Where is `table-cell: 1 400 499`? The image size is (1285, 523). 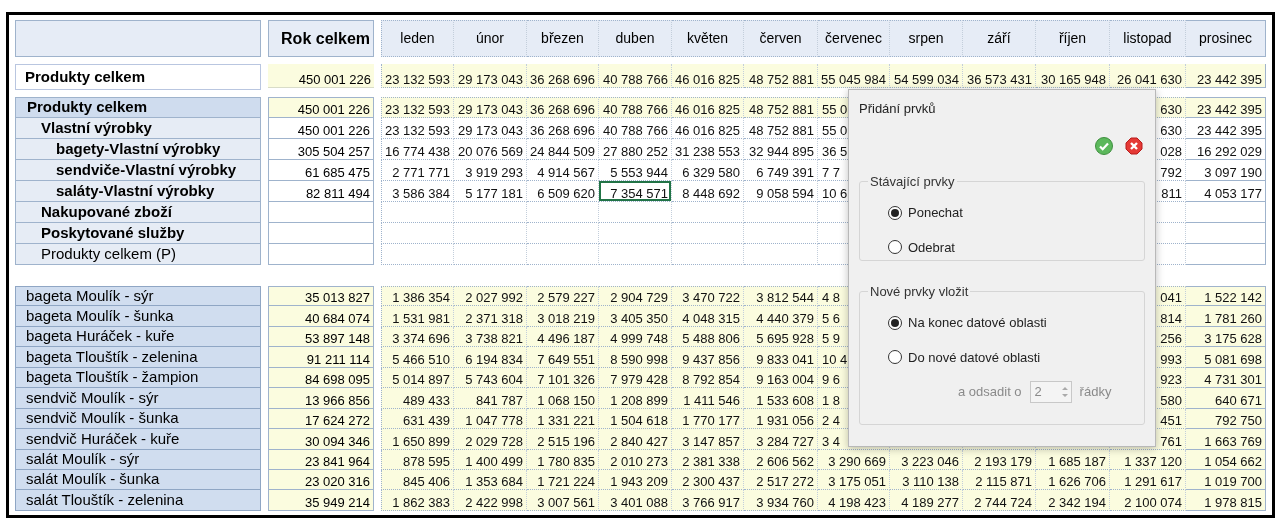 table-cell: 1 400 499 is located at coordinates (490, 459).